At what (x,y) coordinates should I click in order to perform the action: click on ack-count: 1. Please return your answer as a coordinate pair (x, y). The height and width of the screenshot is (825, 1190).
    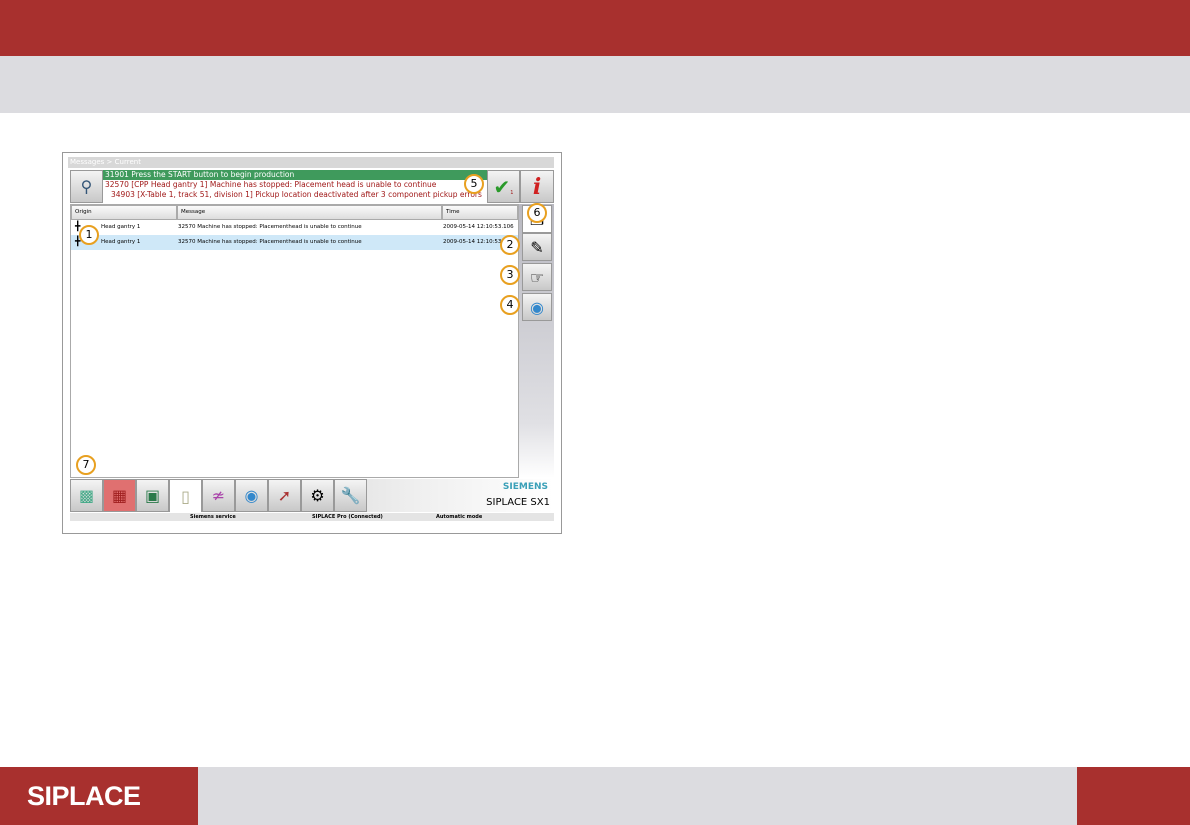
    Looking at the image, I should click on (512, 192).